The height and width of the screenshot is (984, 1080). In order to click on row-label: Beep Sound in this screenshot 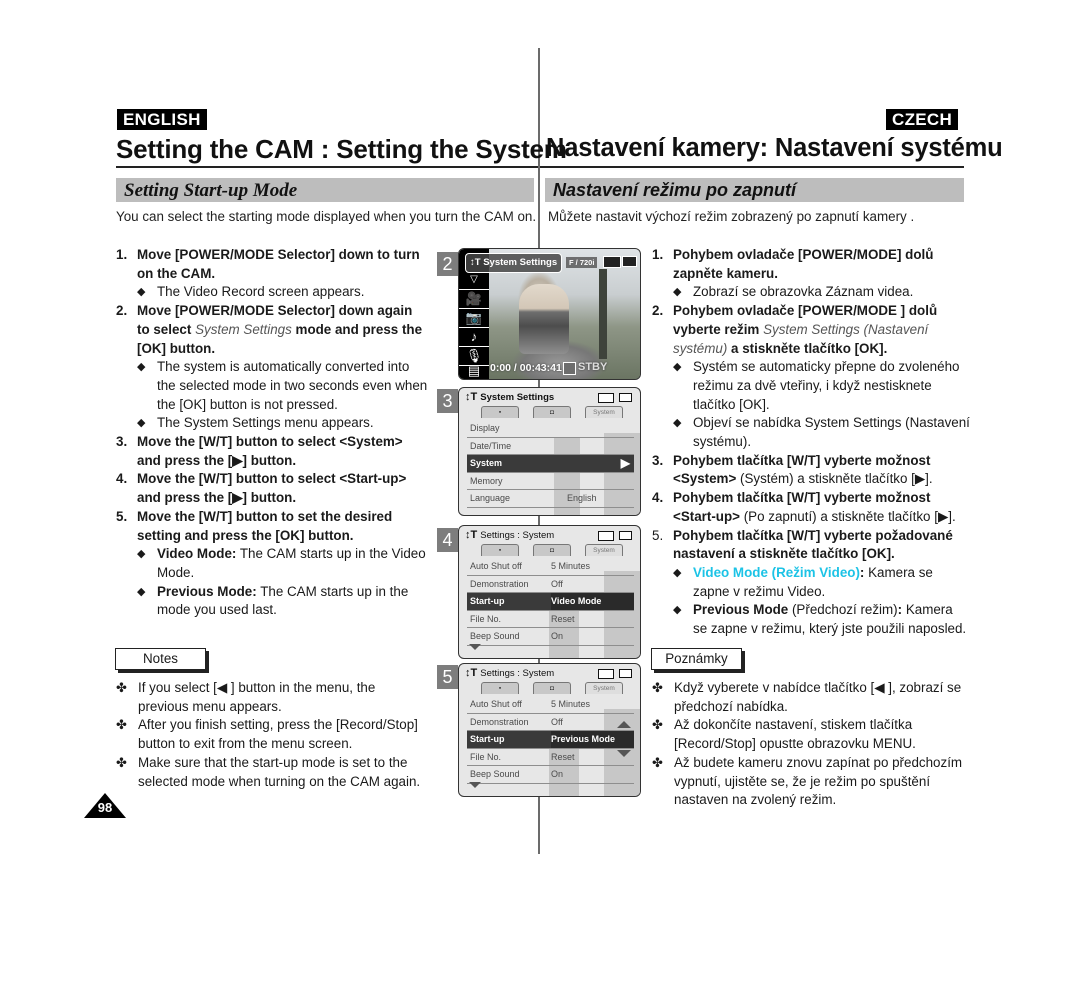, I will do `click(495, 636)`.